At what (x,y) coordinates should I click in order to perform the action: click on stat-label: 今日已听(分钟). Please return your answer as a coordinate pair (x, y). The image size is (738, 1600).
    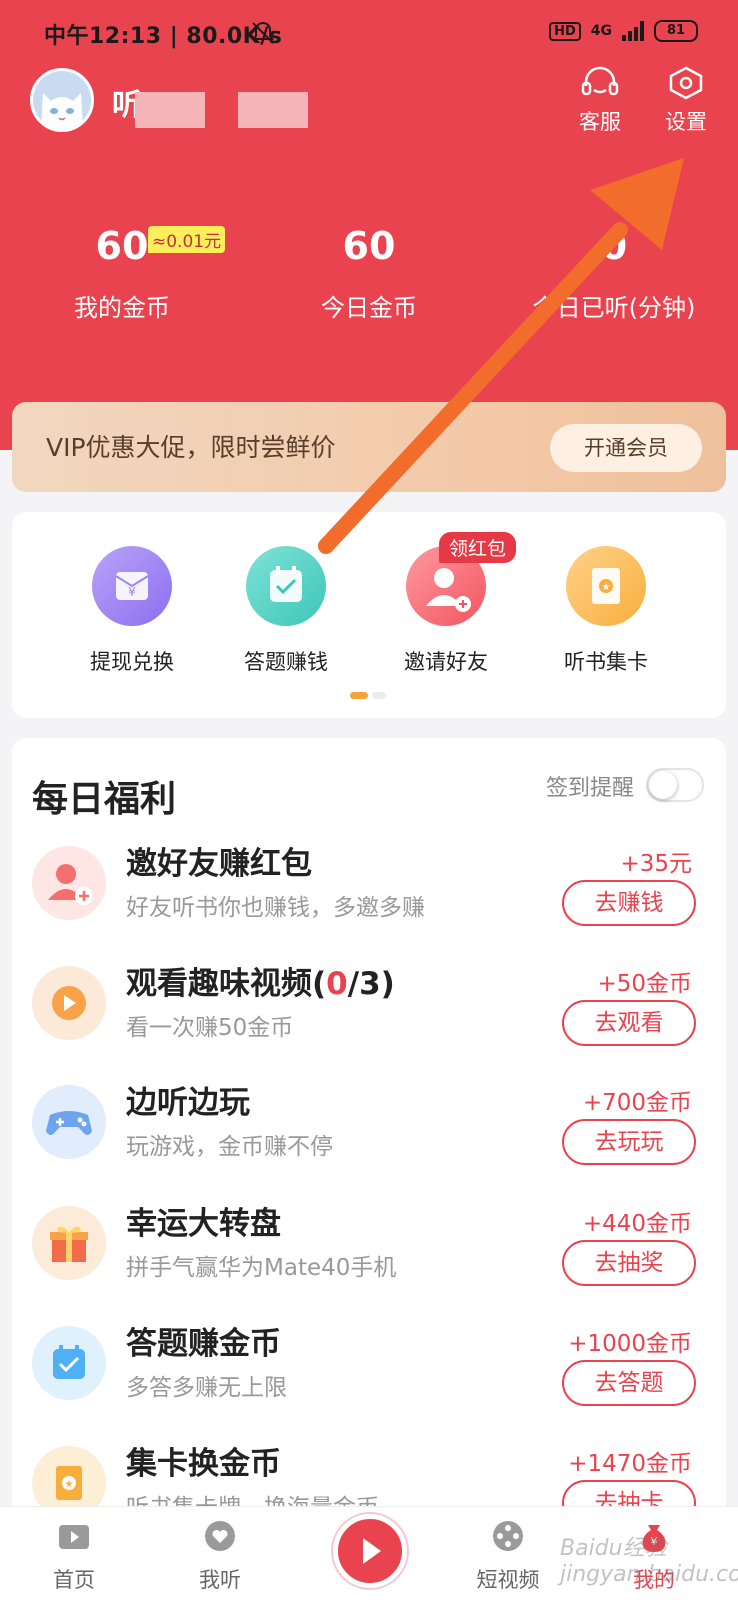
    Looking at the image, I should click on (614, 308).